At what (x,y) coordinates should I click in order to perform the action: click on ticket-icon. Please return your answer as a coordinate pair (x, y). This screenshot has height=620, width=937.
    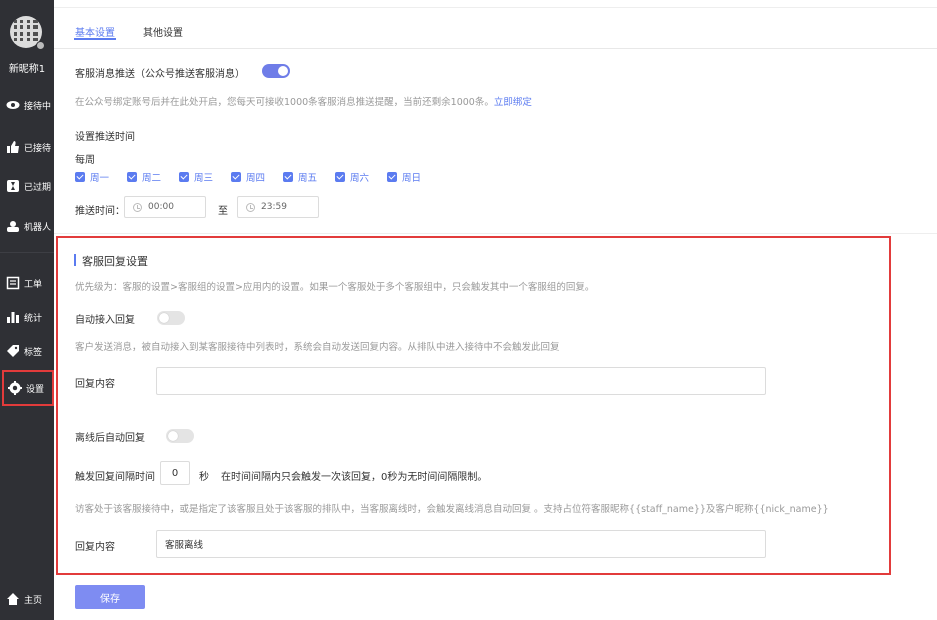
    Looking at the image, I should click on (13, 283).